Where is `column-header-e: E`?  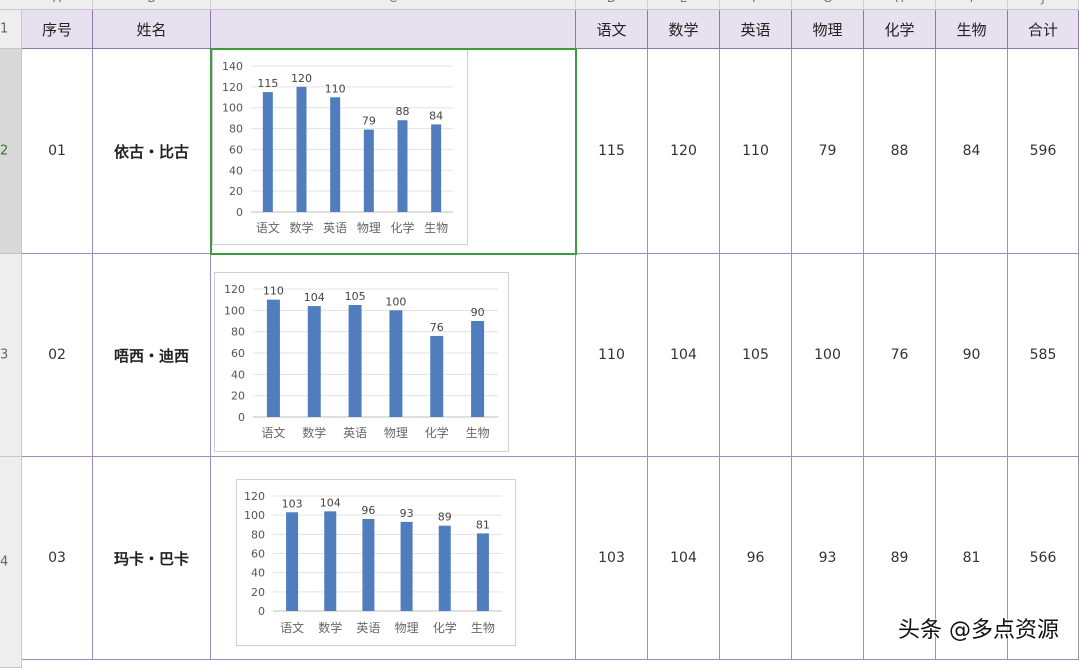
column-header-e: E is located at coordinates (684, 5).